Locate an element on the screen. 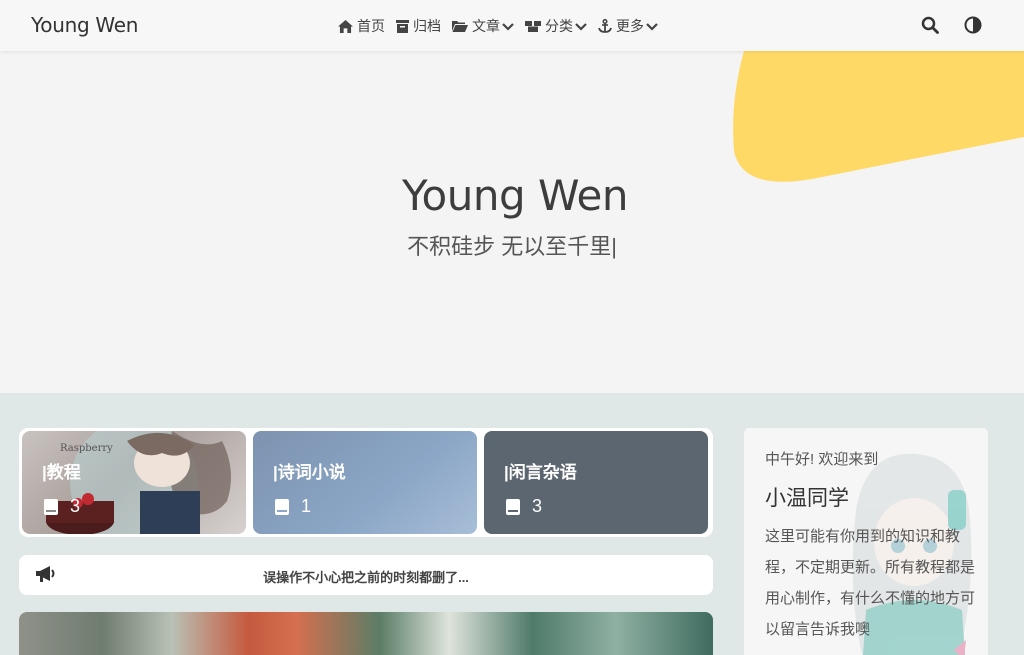  hero-title: Young Wen is located at coordinates (515, 195).